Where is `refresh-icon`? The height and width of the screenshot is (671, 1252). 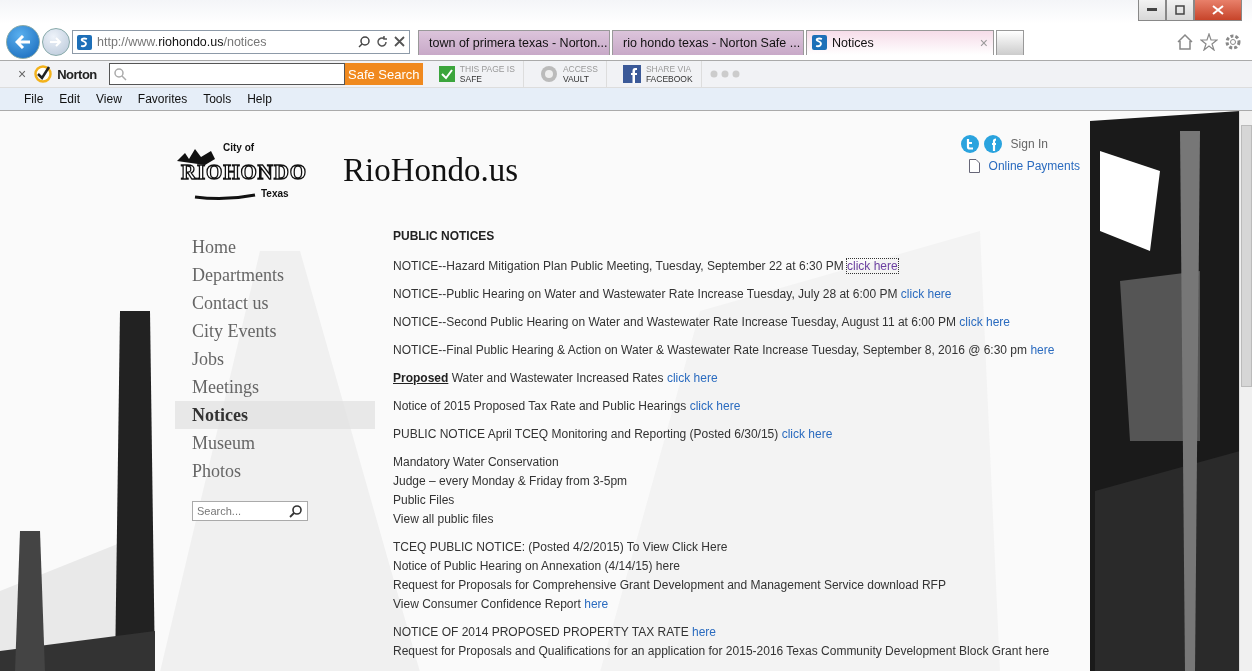
refresh-icon is located at coordinates (382, 42).